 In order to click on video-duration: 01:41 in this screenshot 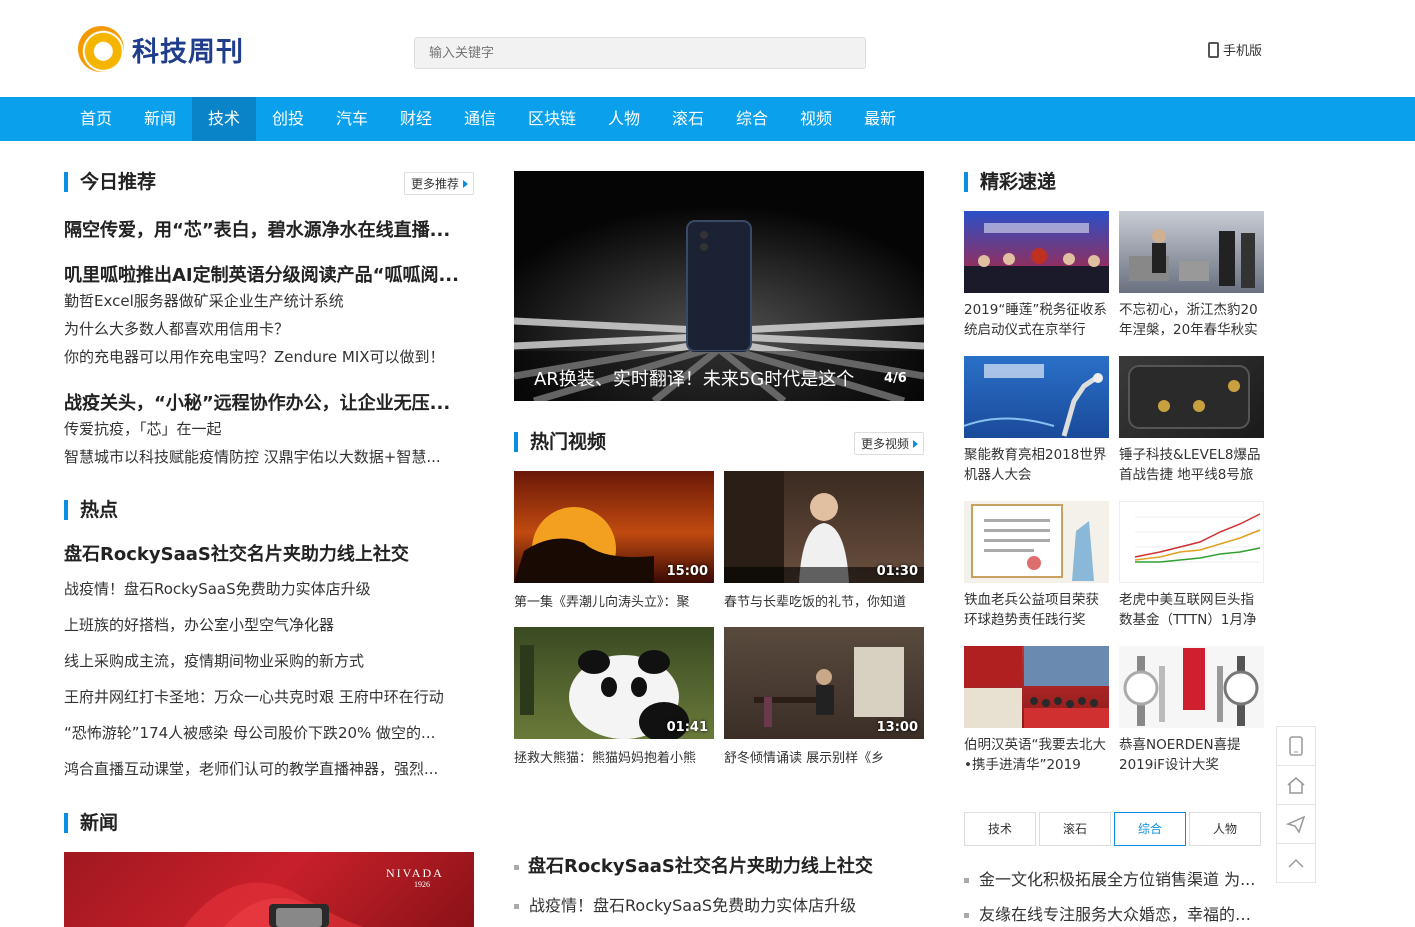, I will do `click(687, 727)`.